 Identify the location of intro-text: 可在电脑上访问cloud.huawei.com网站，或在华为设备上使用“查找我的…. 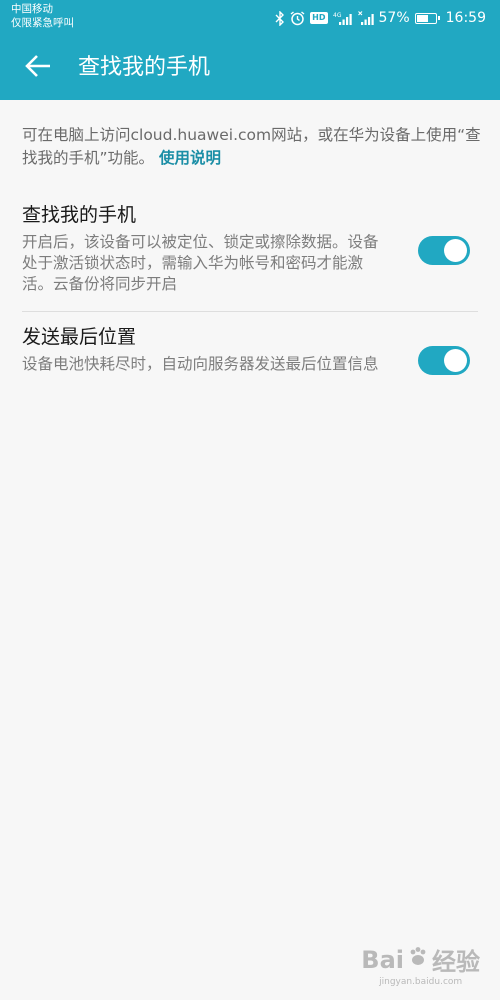
(252, 147).